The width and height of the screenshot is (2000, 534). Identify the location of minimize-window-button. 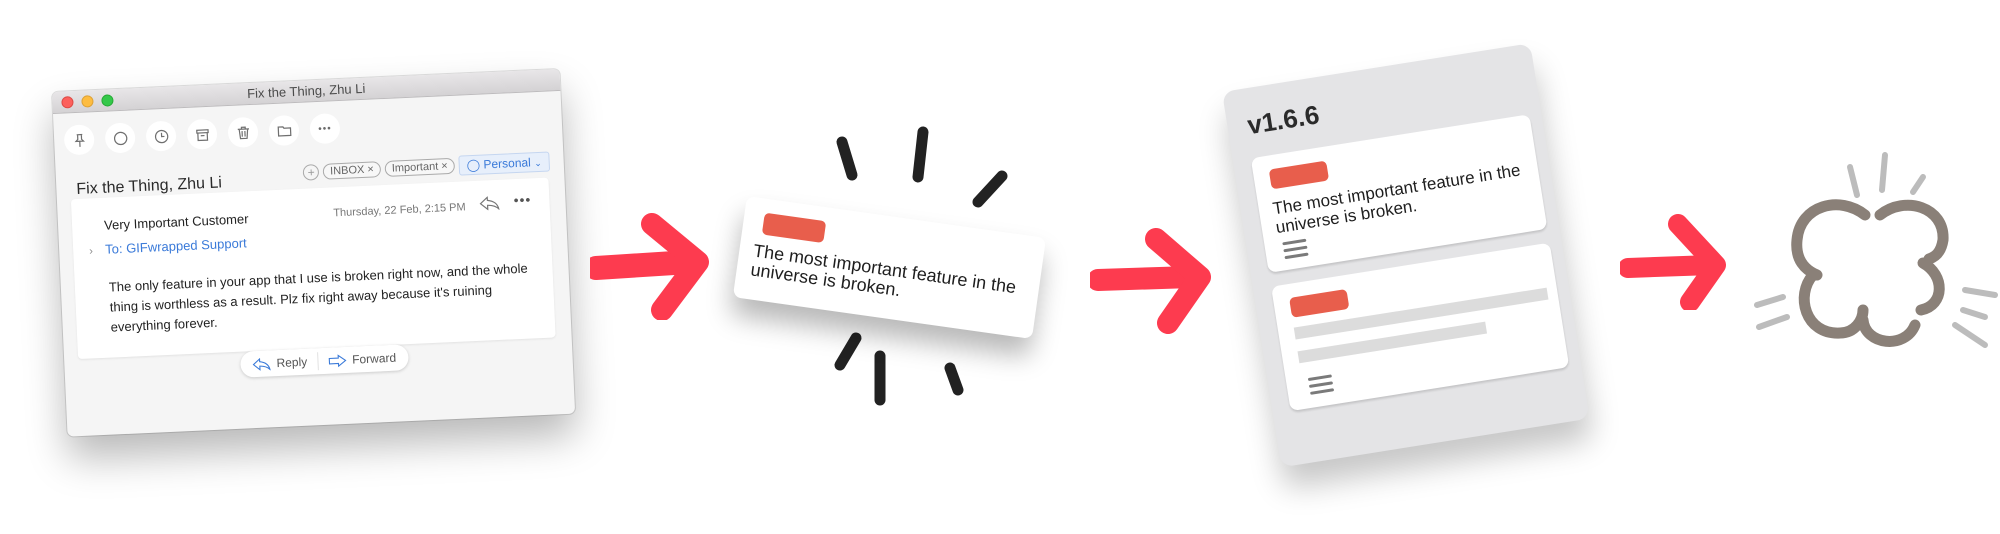
(87, 101).